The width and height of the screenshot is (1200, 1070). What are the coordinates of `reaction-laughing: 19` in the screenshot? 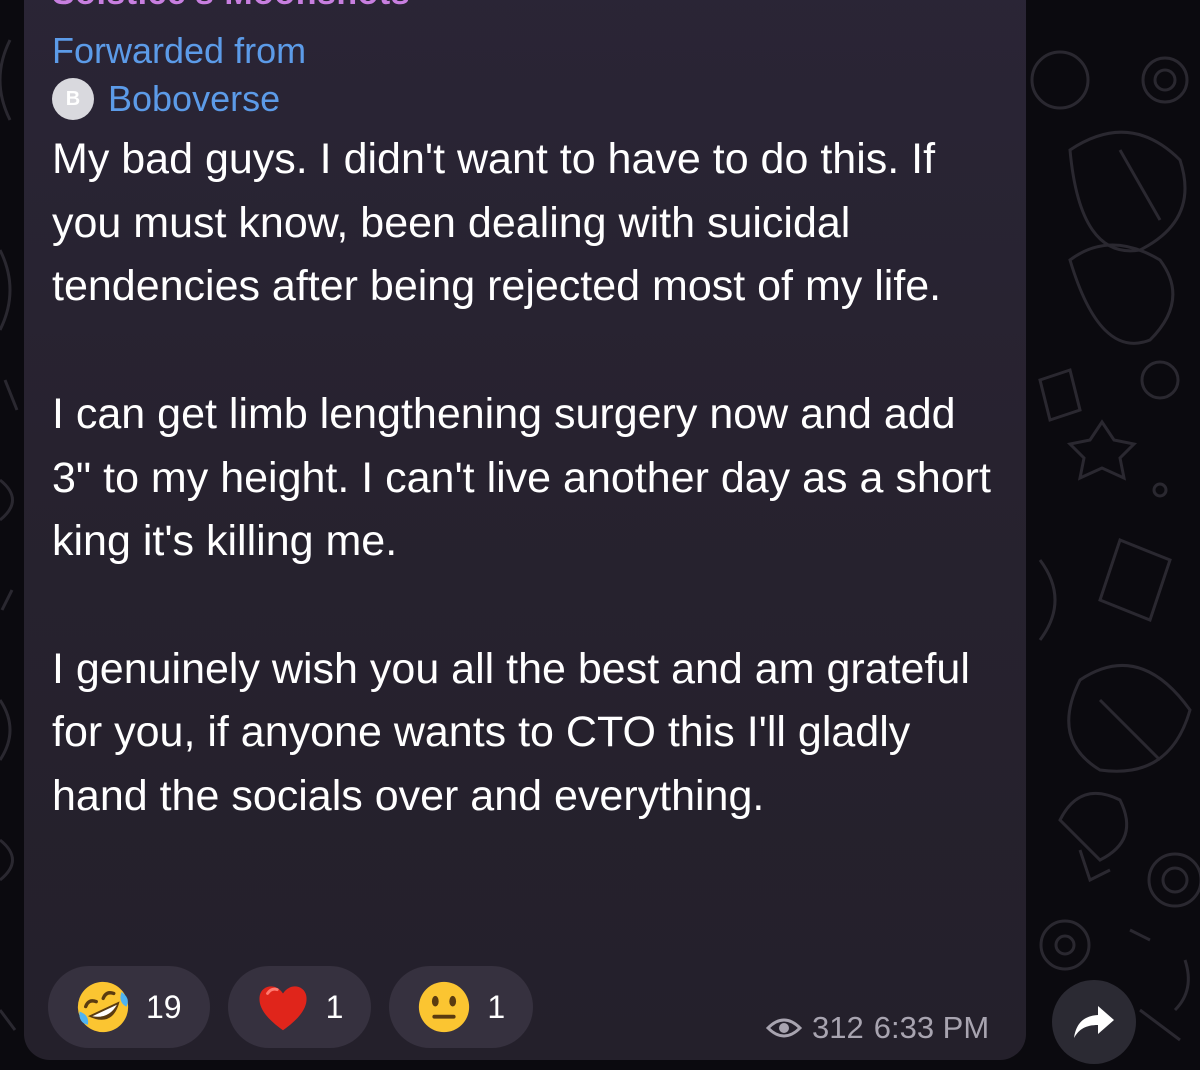 It's located at (129, 1007).